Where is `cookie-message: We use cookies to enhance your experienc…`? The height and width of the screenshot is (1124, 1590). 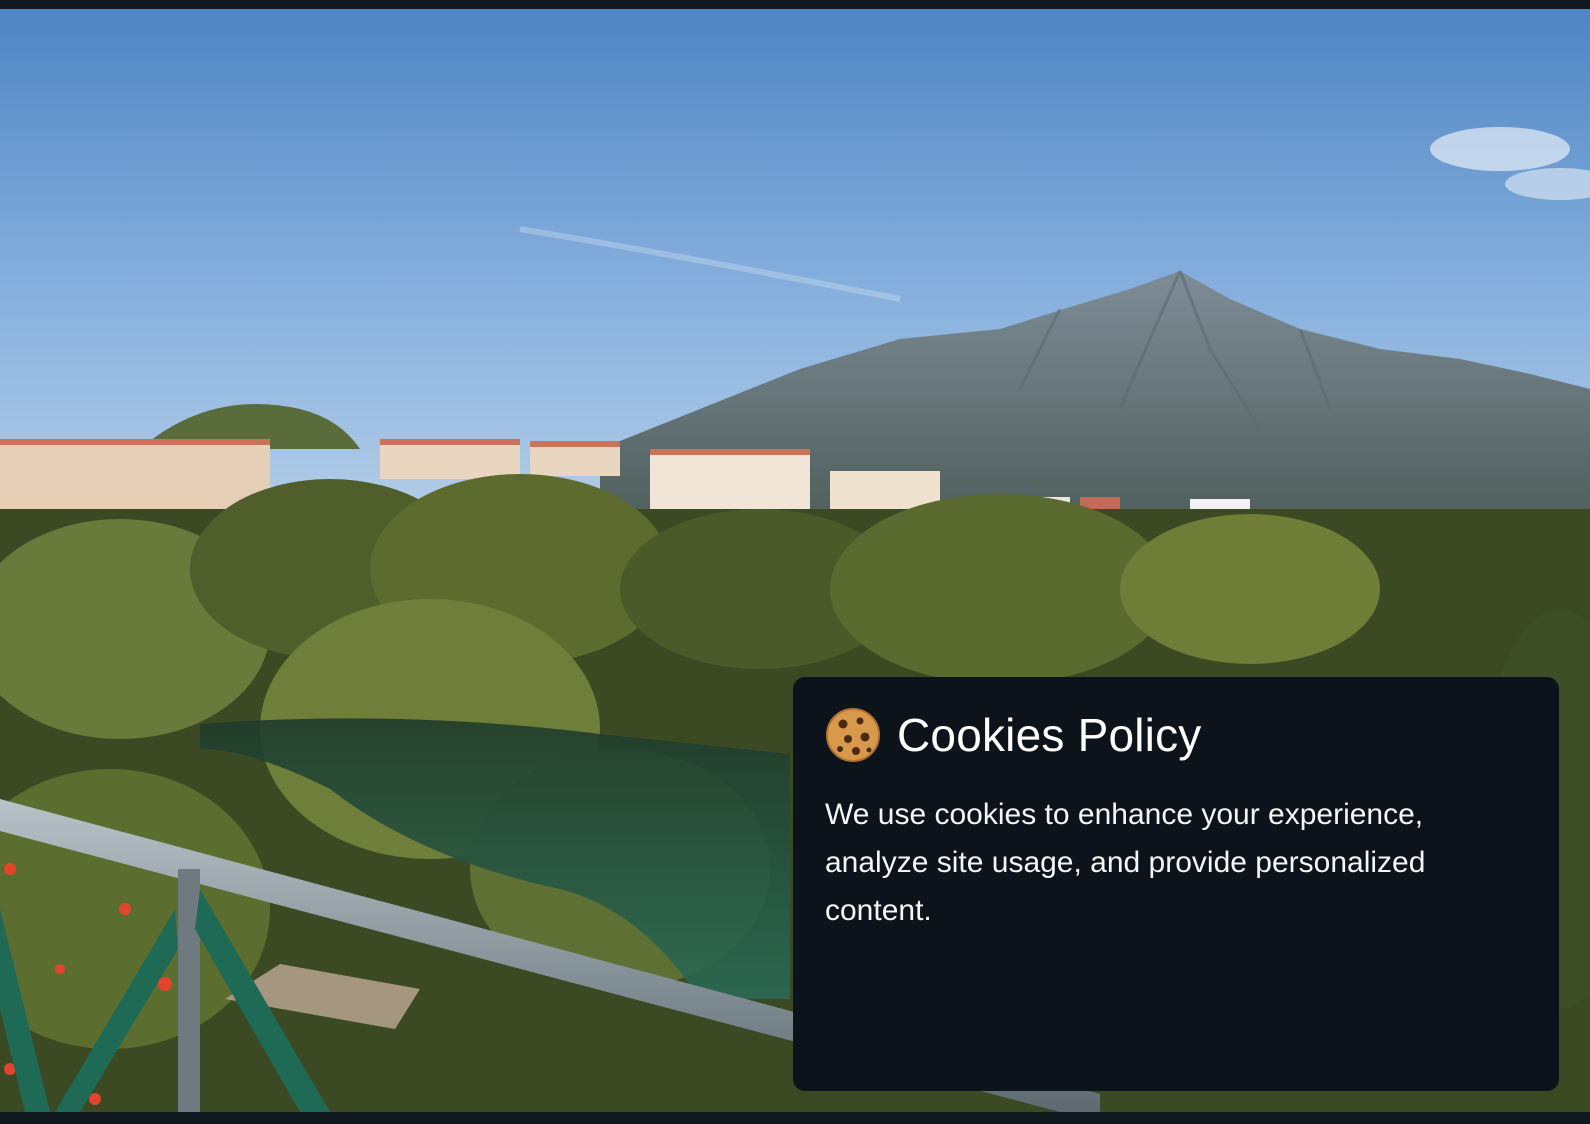
cookie-message: We use cookies to enhance your experienc… is located at coordinates (1125, 862).